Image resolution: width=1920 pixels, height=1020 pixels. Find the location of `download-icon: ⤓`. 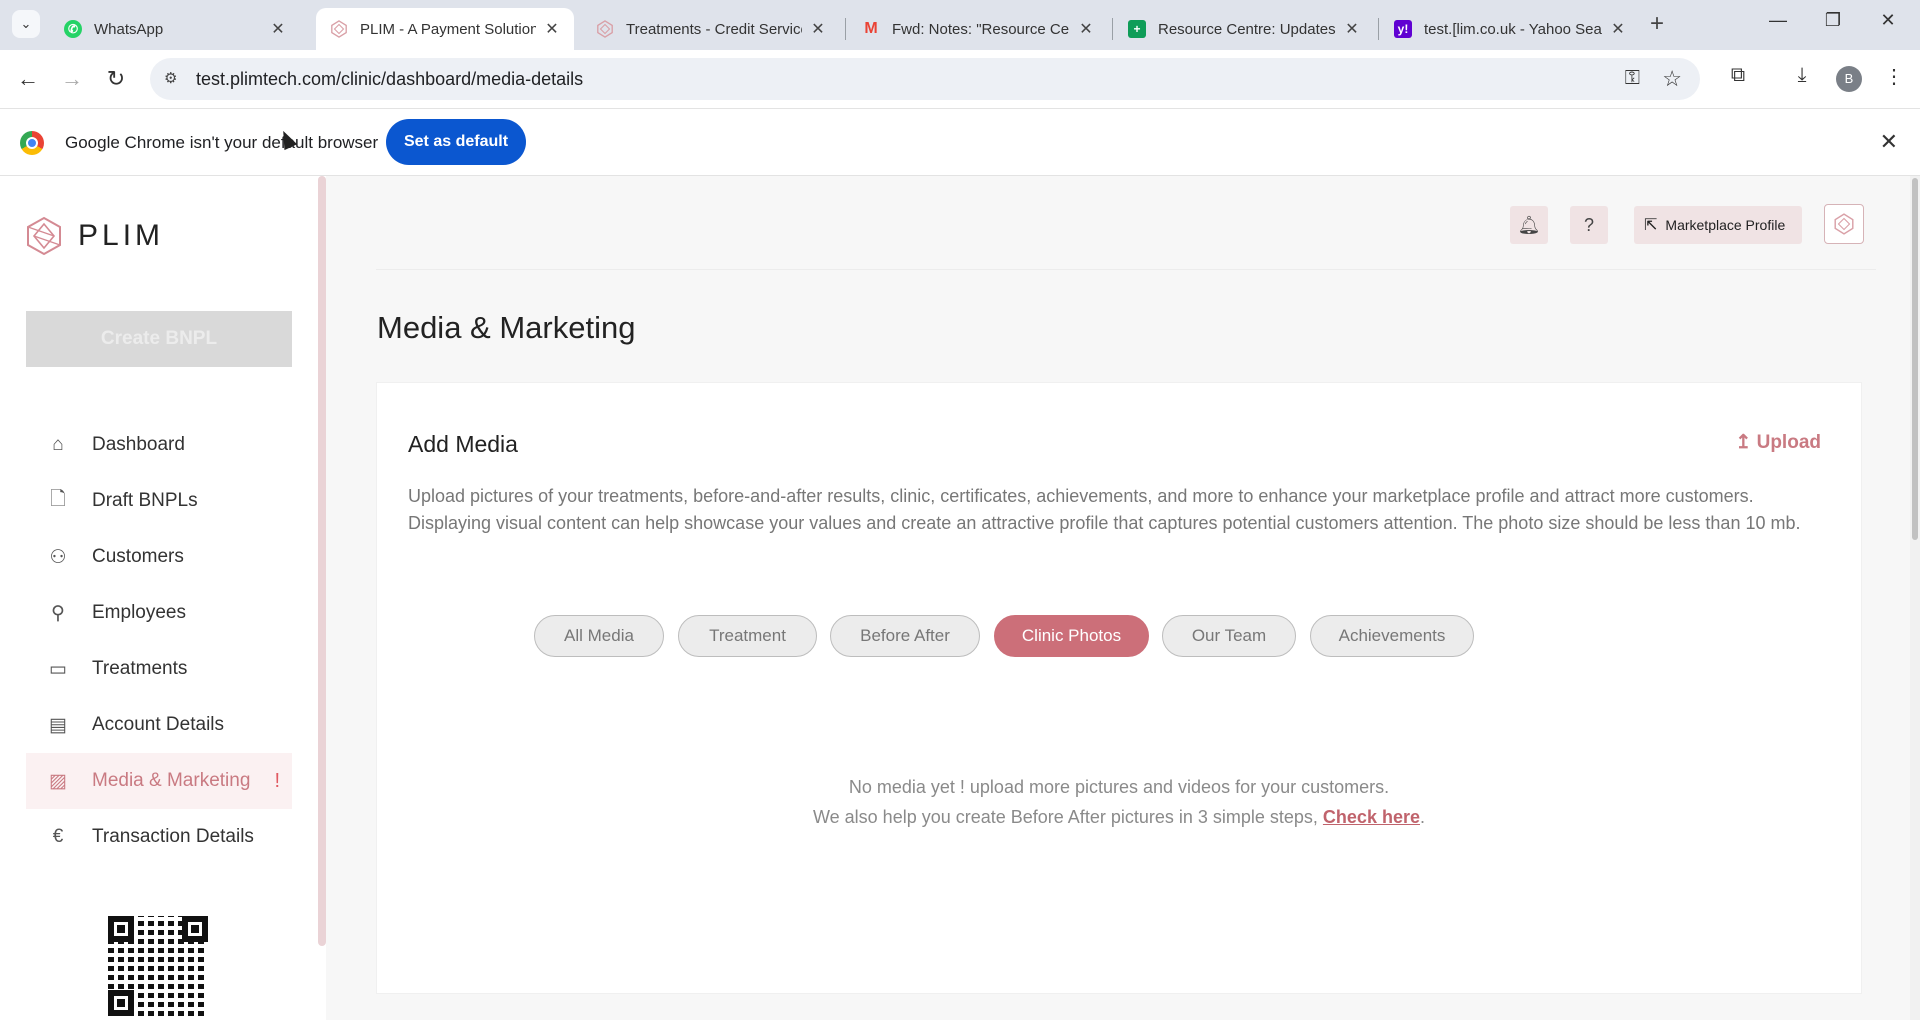

download-icon: ⤓ is located at coordinates (1802, 75).